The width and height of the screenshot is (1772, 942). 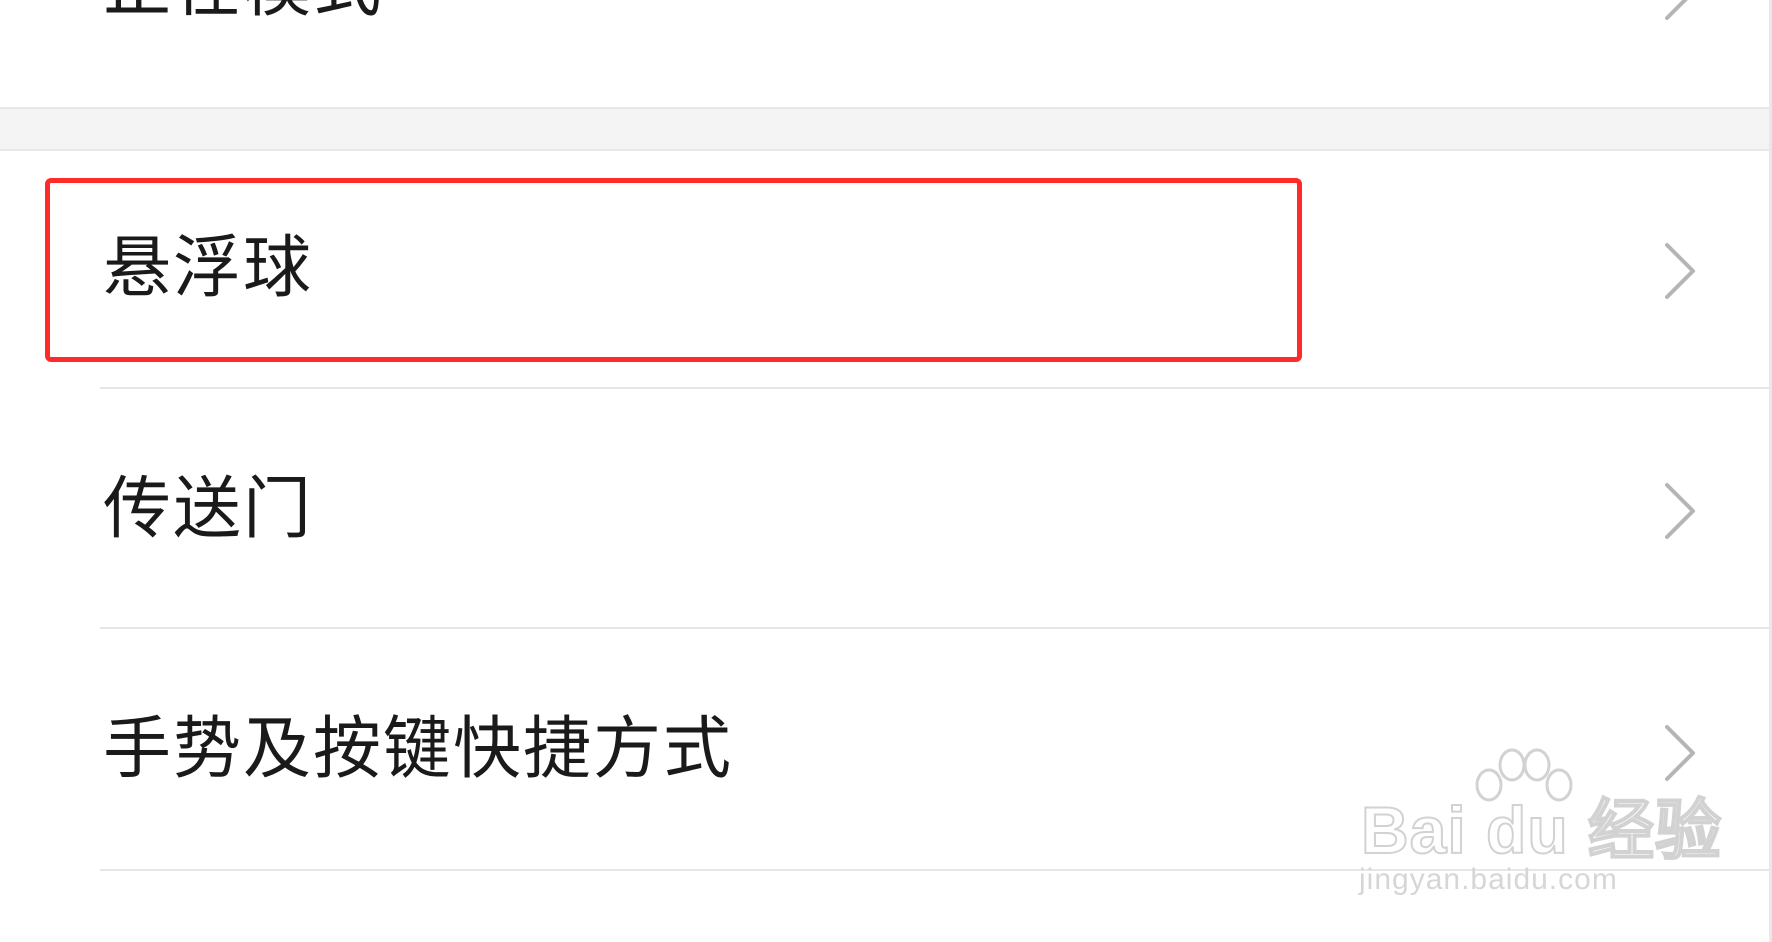 I want to click on settings-row-partial: 正在模式, so click(x=886, y=53).